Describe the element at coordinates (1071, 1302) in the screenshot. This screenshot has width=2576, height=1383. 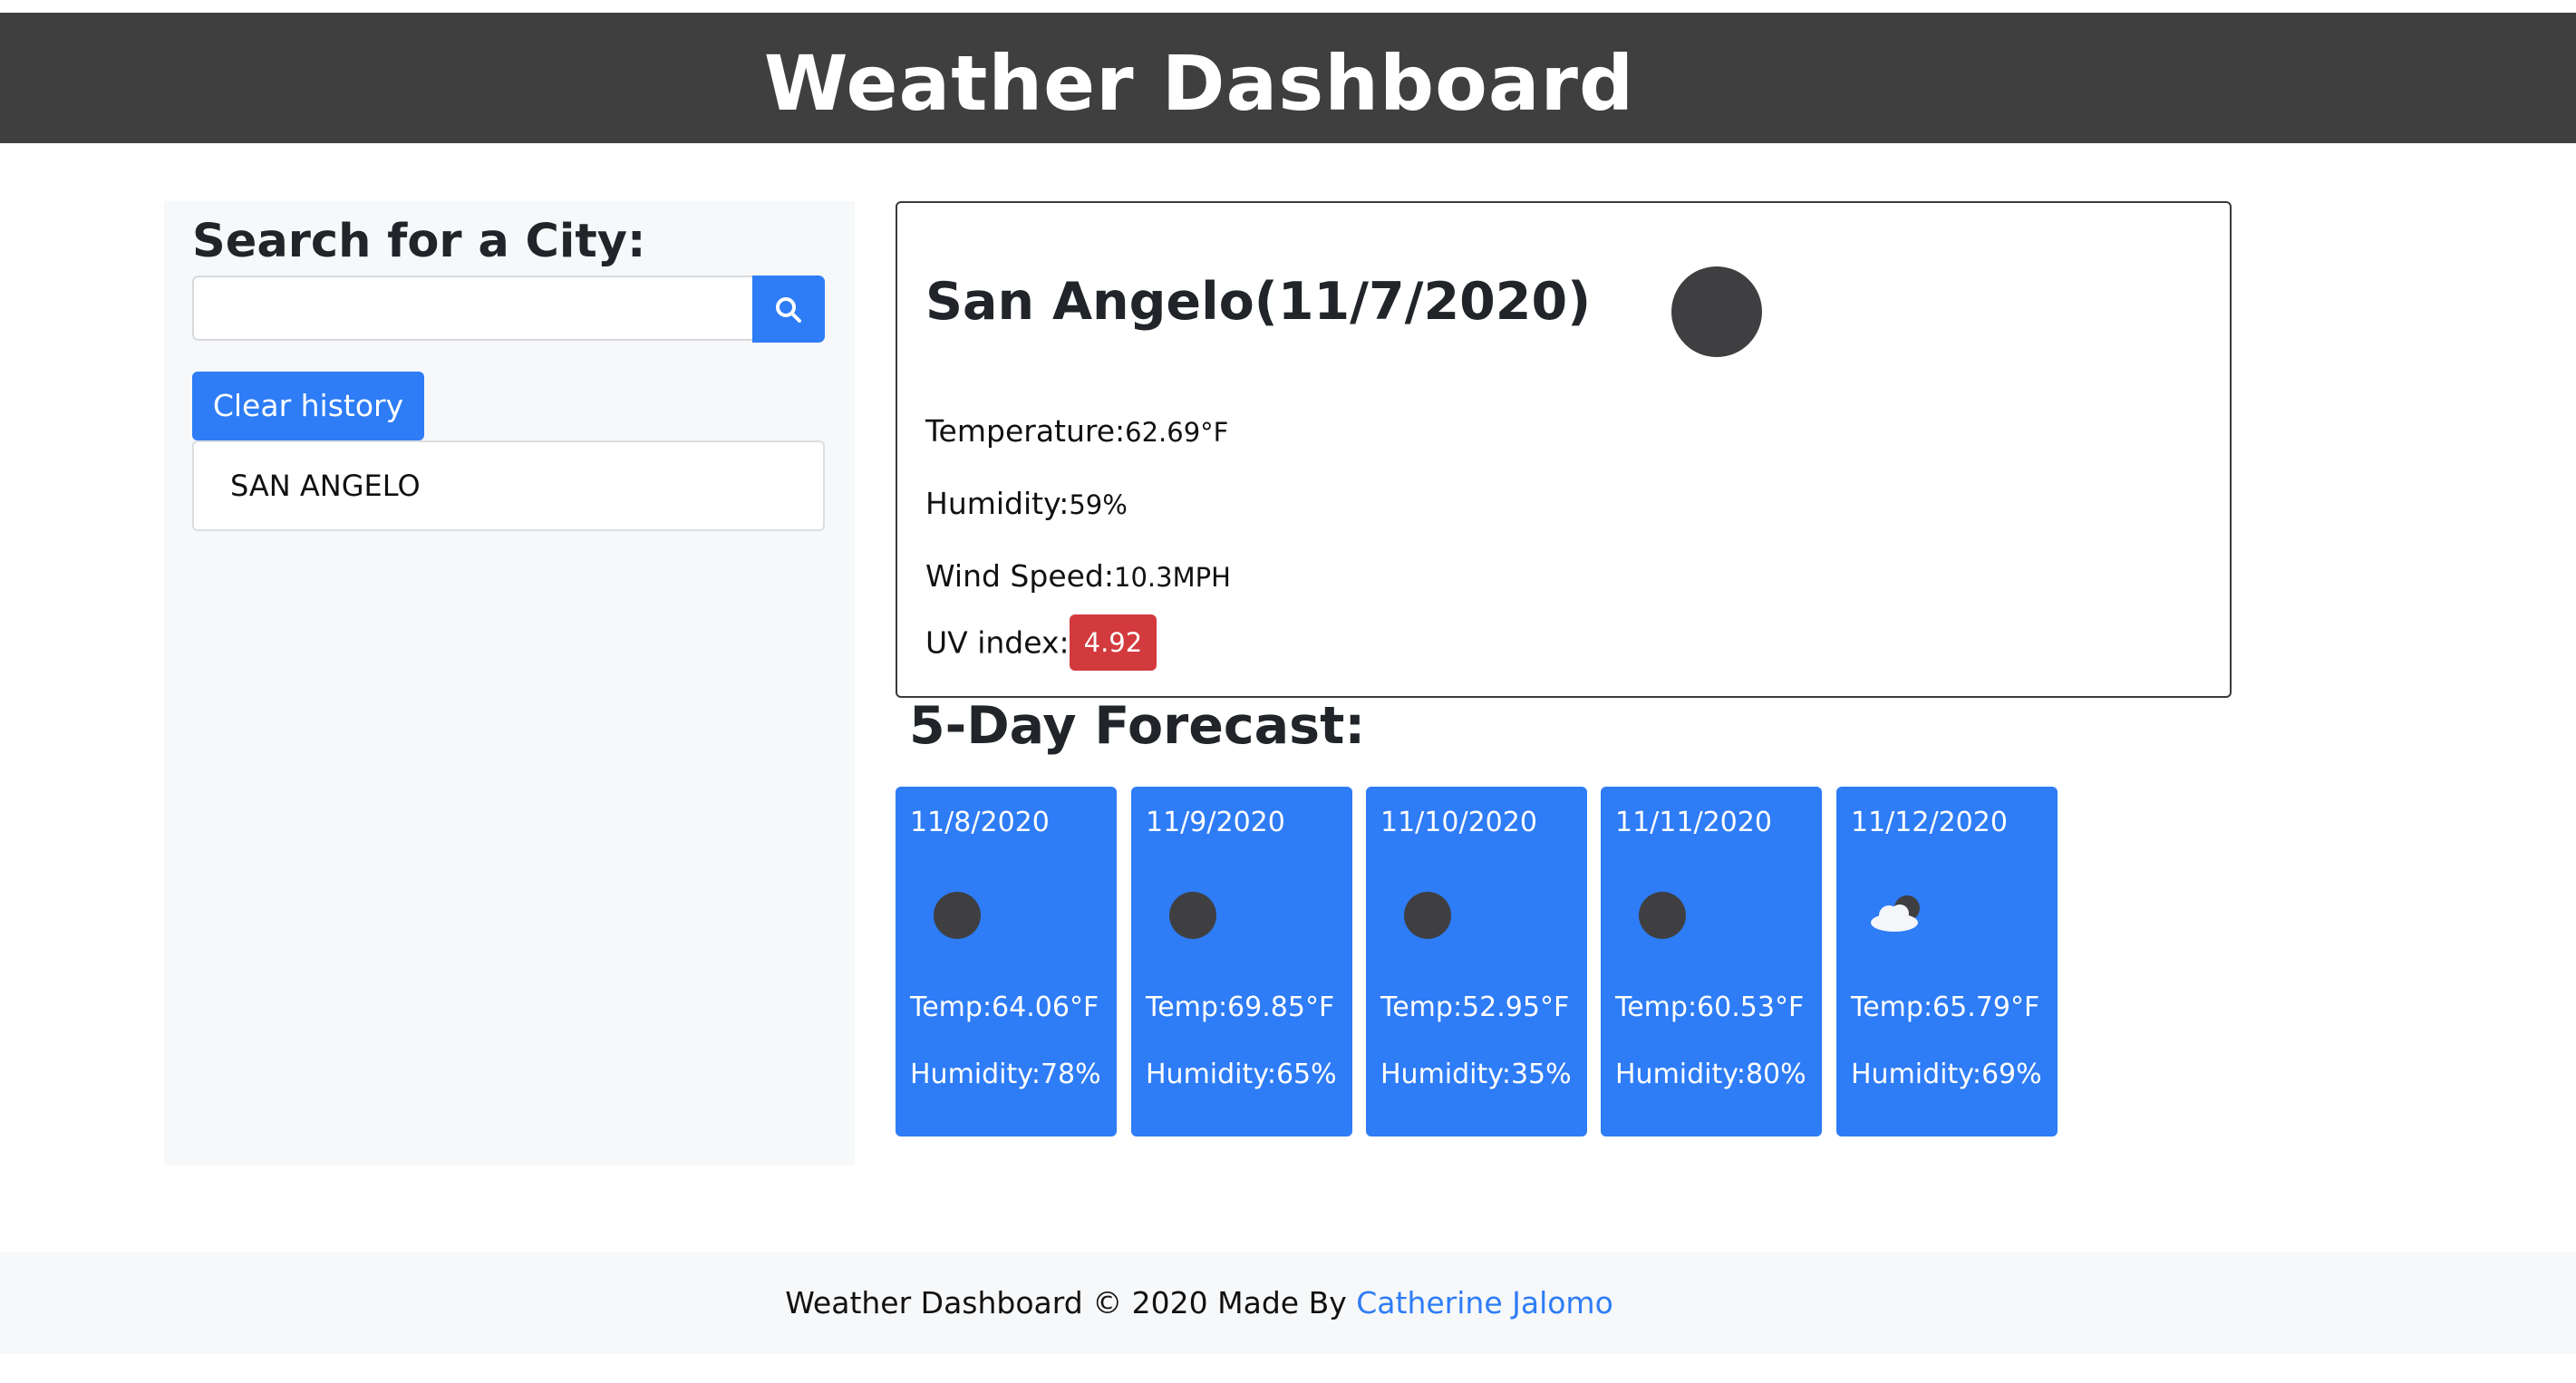
I see `footer-copyright: Weather Dashboard © 2020 Made By` at that location.